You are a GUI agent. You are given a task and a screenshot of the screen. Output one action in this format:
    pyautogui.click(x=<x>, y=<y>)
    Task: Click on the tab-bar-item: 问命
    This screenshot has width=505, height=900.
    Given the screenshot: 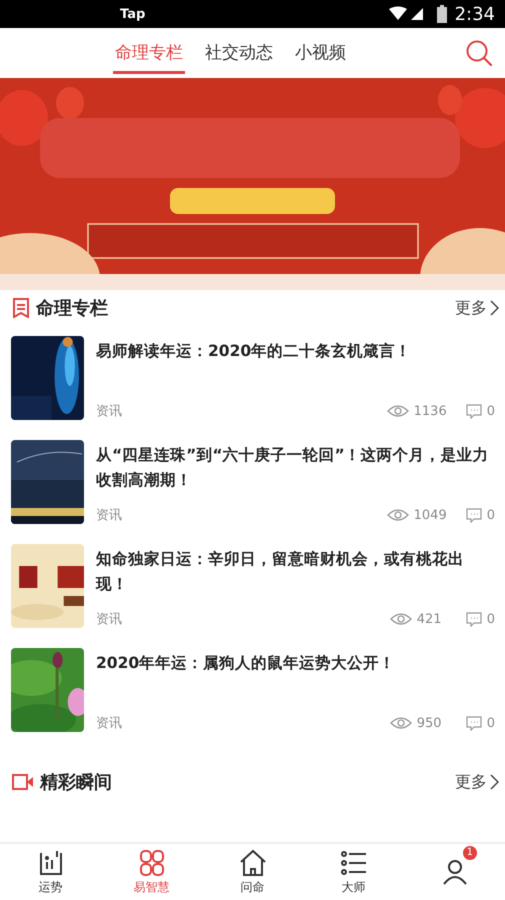 What is the action you would take?
    pyautogui.click(x=252, y=872)
    